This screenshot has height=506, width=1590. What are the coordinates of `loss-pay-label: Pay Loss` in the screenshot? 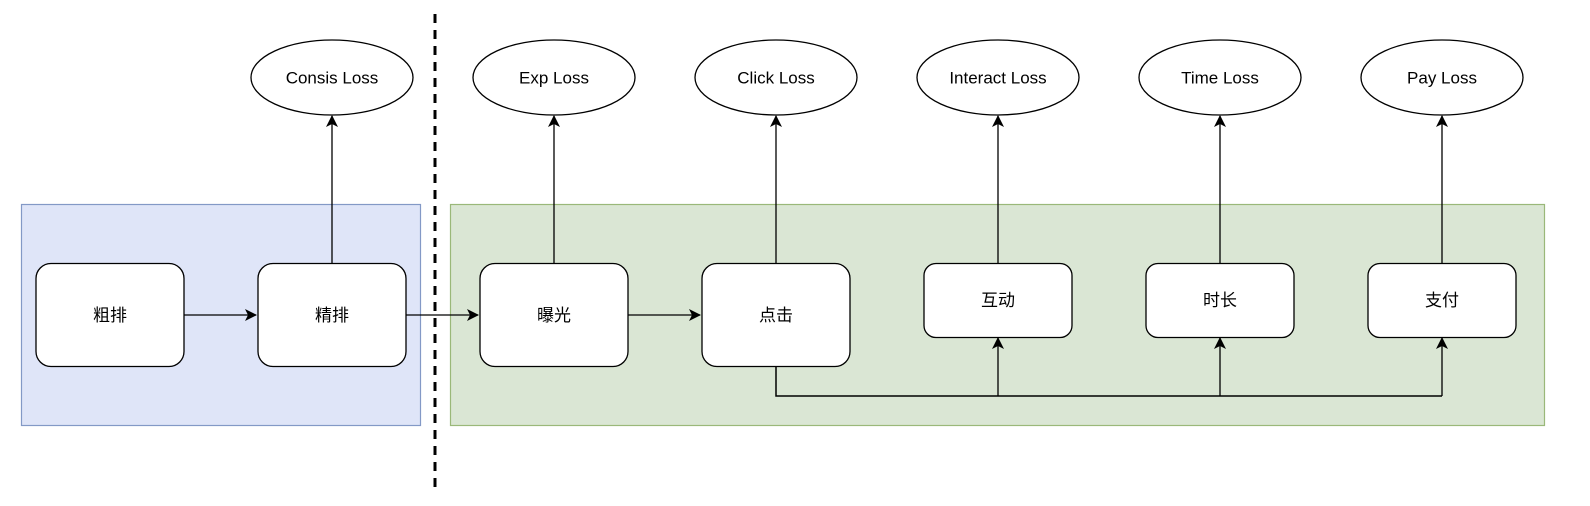 It's located at (1442, 78).